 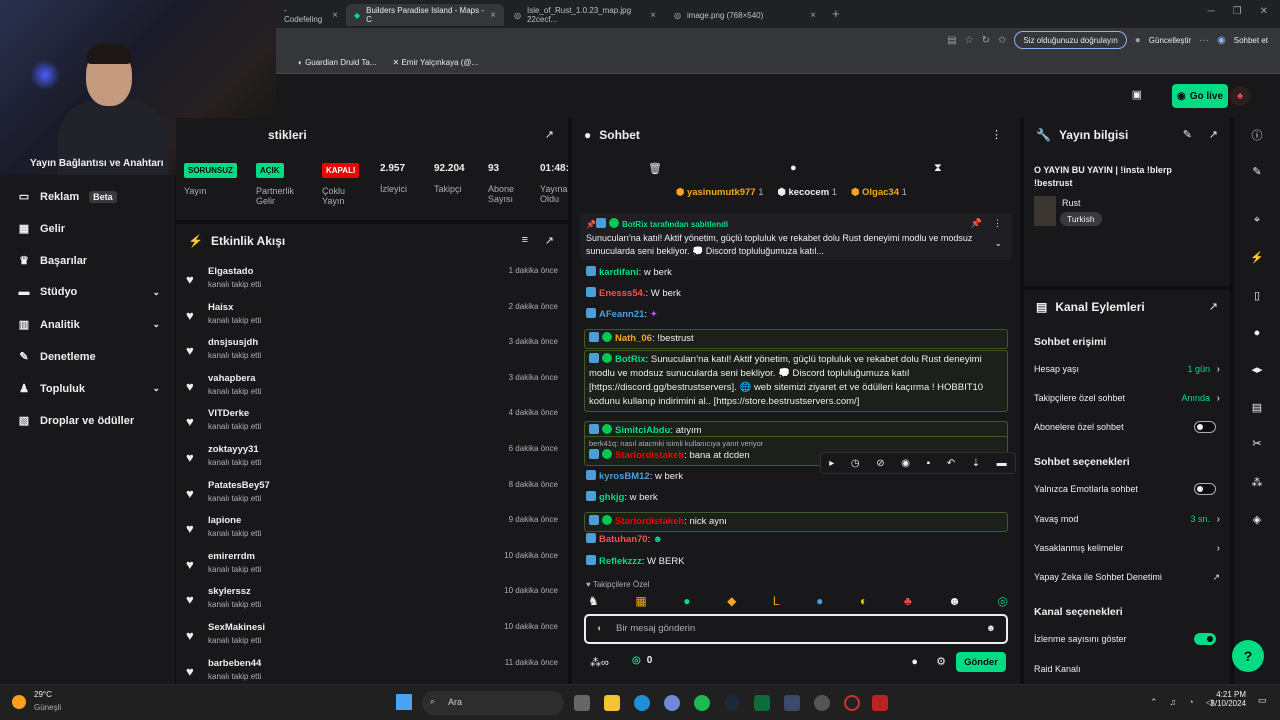 I want to click on sidebar-item-droplar: ▧ Droplar ve ödüller, so click(x=89, y=421).